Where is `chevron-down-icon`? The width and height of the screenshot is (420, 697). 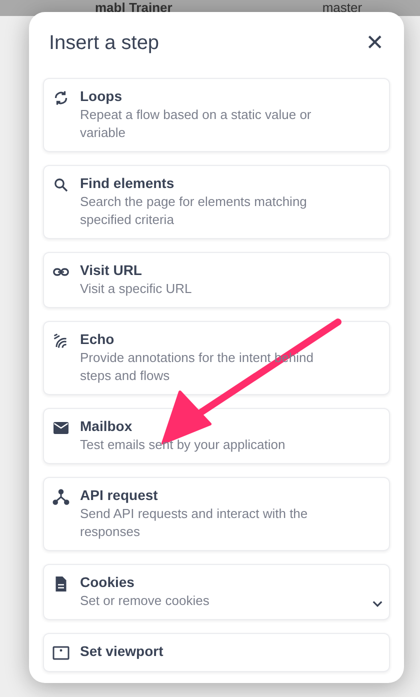
chevron-down-icon is located at coordinates (377, 604).